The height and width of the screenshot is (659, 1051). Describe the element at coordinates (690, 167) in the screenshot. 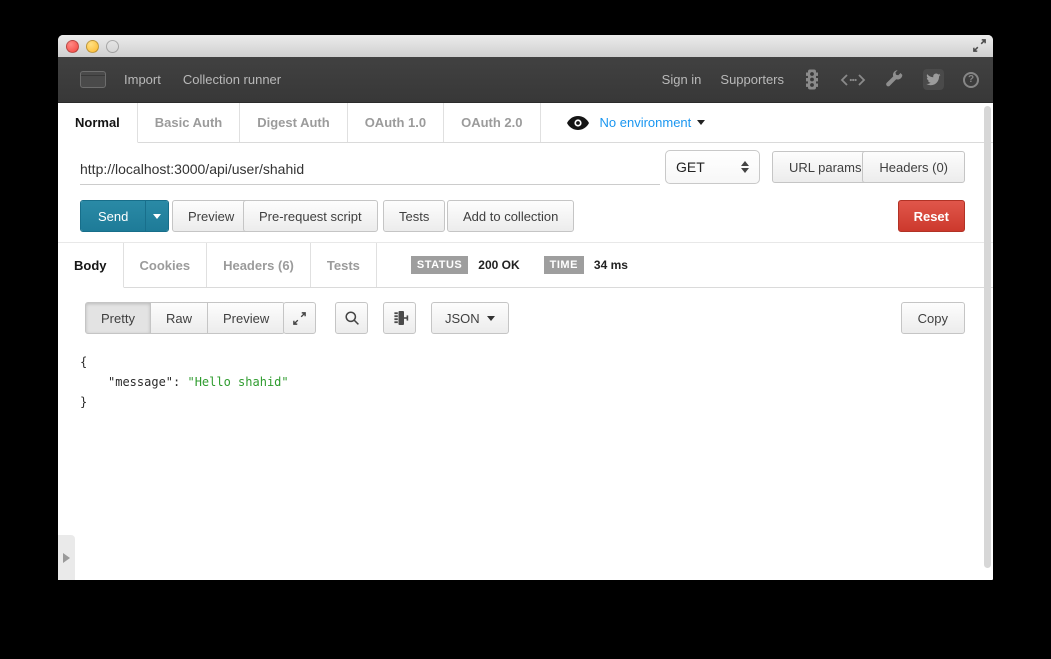

I see `method-value: GET` at that location.